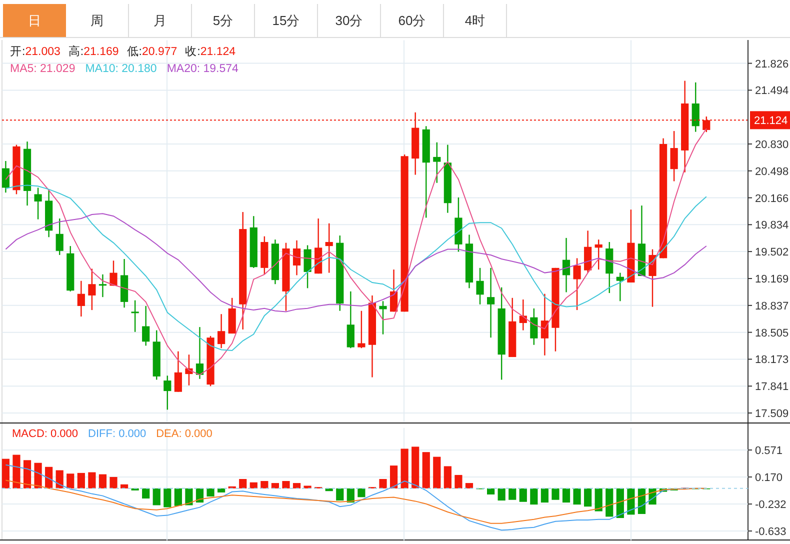 Image resolution: width=790 pixels, height=544 pixels. What do you see at coordinates (772, 387) in the screenshot?
I see `price-axis-label: 17.841` at bounding box center [772, 387].